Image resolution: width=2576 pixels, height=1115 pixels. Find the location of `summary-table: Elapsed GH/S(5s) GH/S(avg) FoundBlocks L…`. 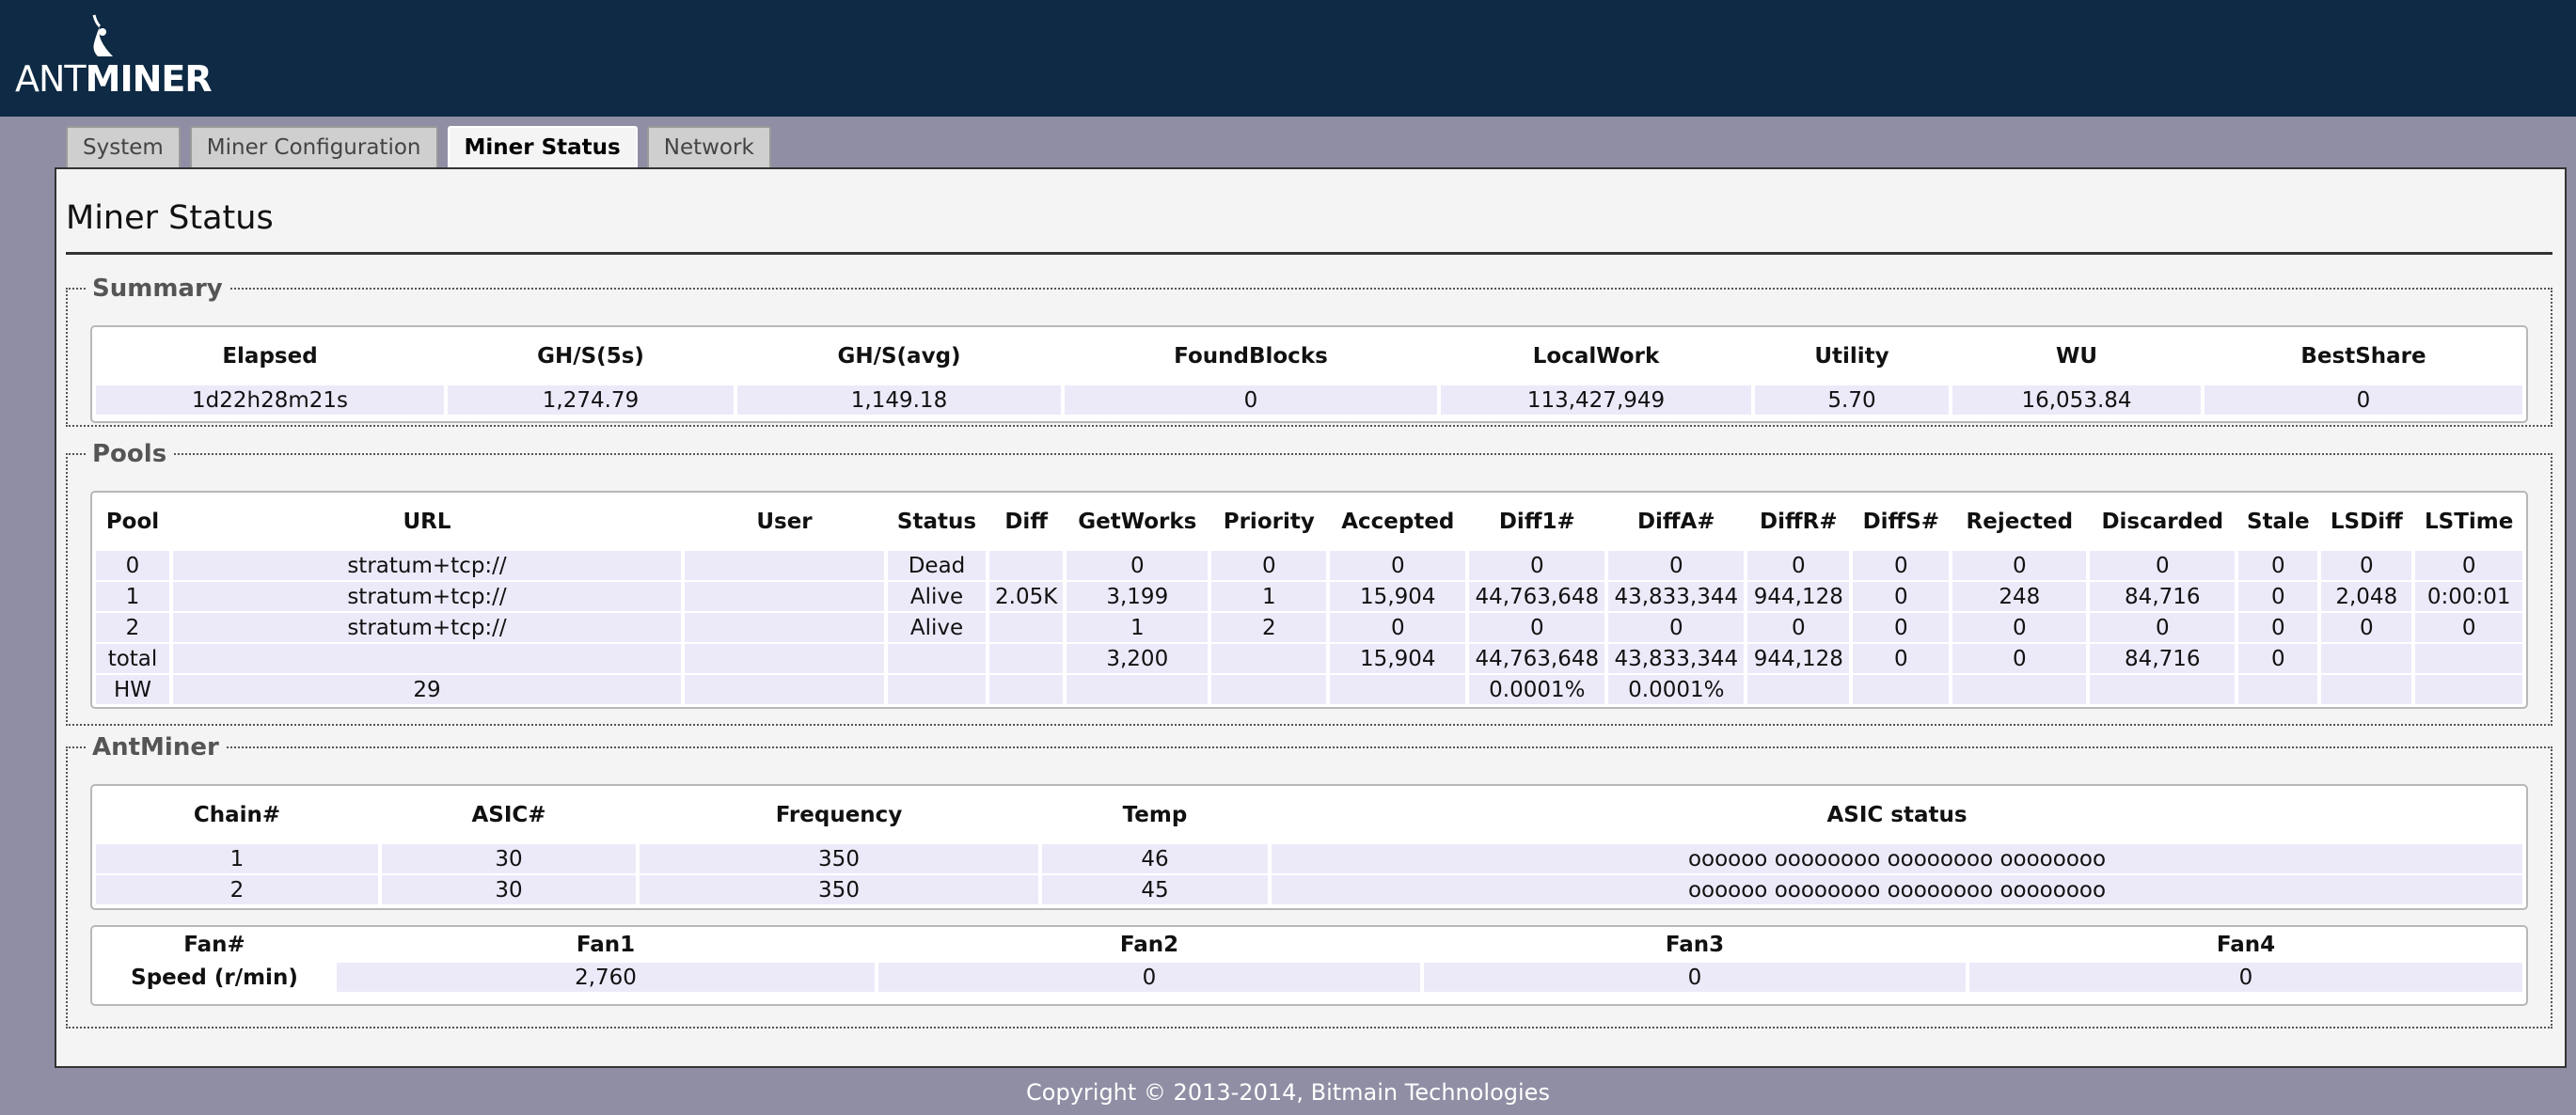

summary-table: Elapsed GH/S(5s) GH/S(avg) FoundBlocks L… is located at coordinates (1309, 372).